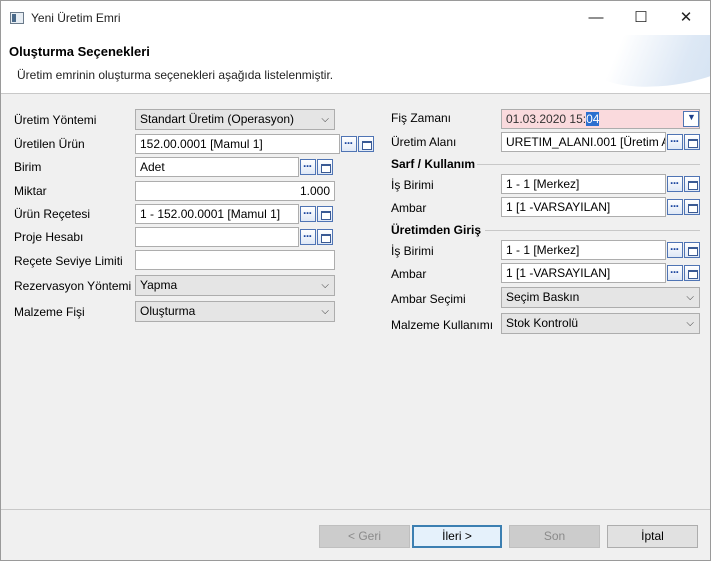  I want to click on malzeme-kullanimi-value: Stok Kontrolü, so click(542, 323).